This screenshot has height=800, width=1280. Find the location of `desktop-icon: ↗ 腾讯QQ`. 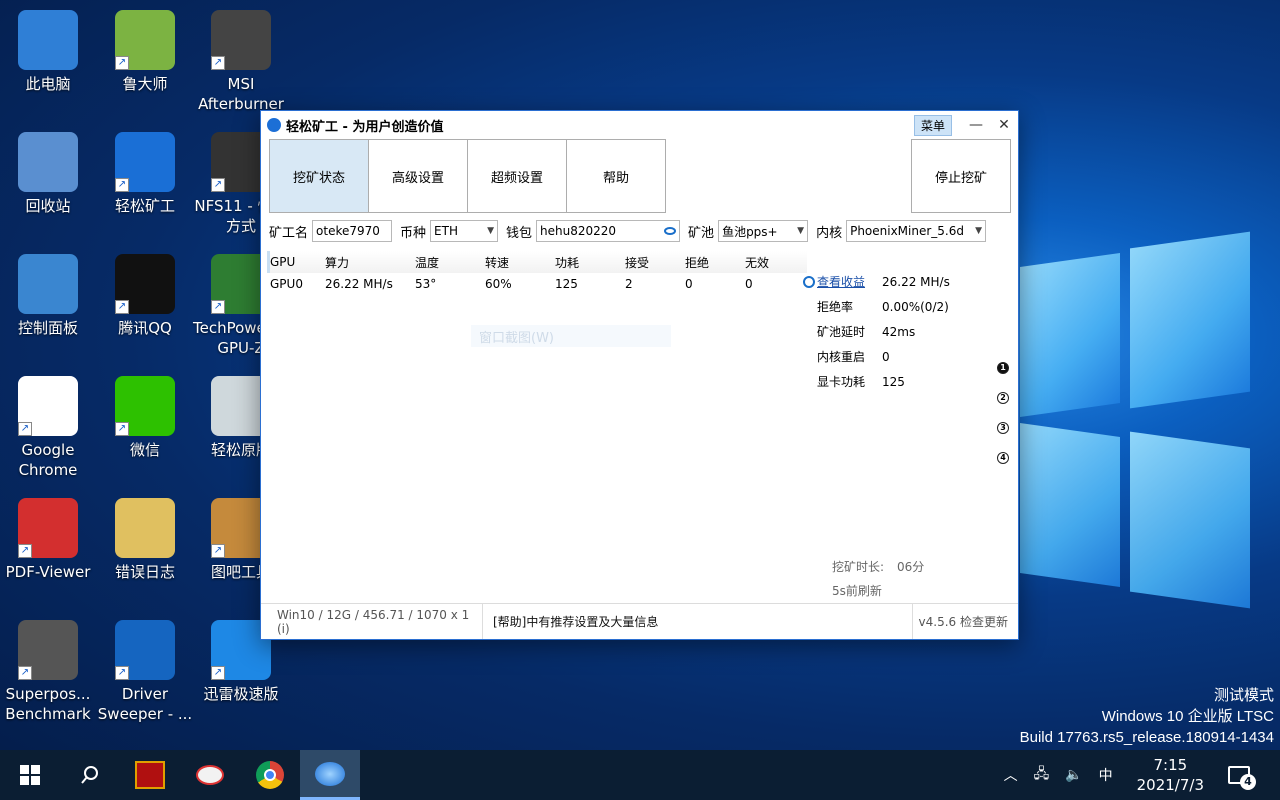

desktop-icon: ↗ 腾讯QQ is located at coordinates (145, 296).